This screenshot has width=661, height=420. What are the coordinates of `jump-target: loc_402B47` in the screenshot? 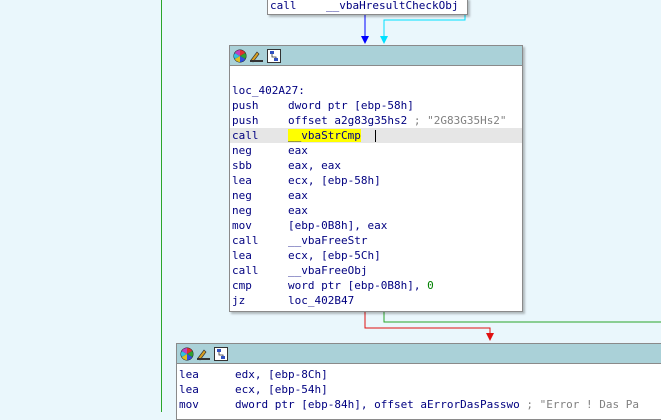 It's located at (321, 300).